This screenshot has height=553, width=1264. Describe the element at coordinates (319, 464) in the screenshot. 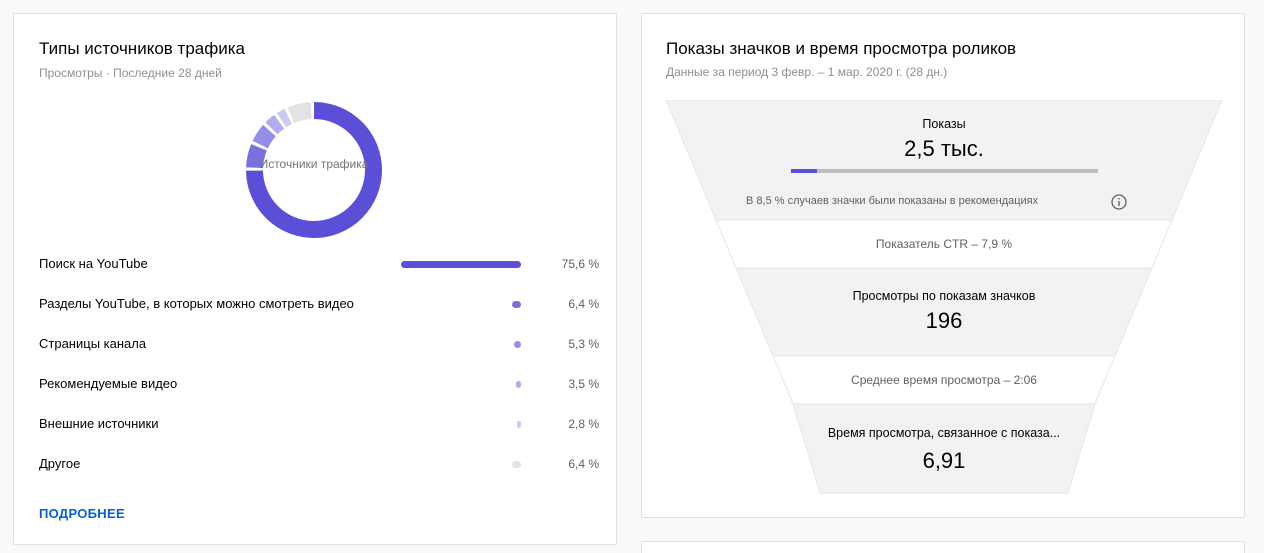

I see `traffic-source-row: Другое 6,4 %` at that location.